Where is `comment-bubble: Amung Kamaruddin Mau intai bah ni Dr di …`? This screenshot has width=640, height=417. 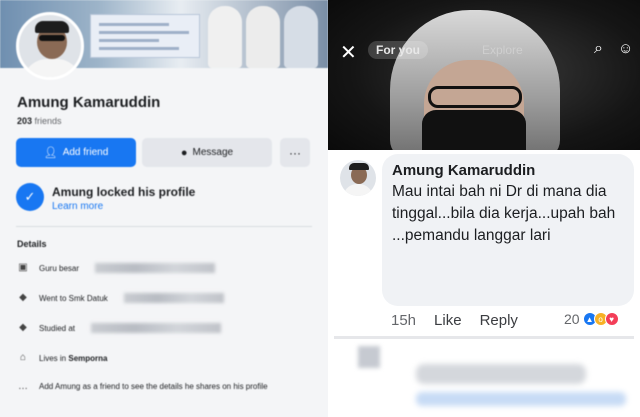 comment-bubble: Amung Kamaruddin Mau intai bah ni Dr di … is located at coordinates (508, 230).